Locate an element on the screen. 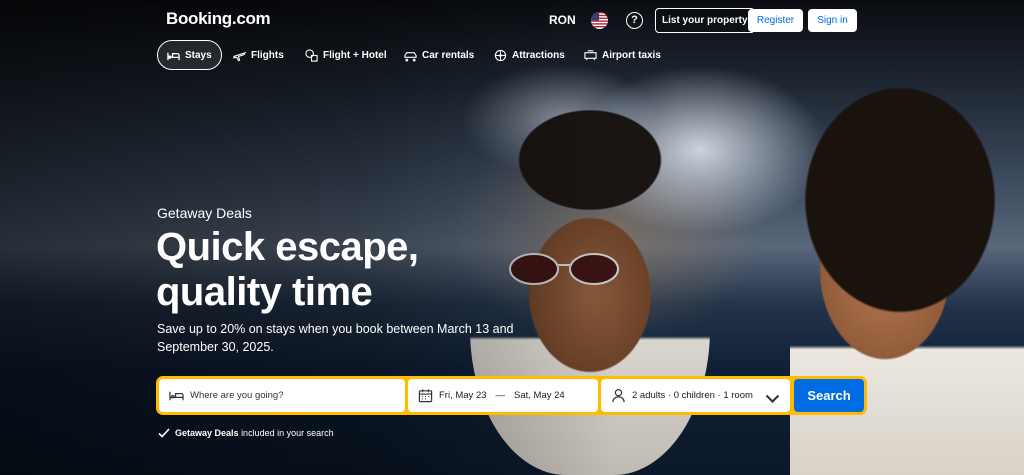 The image size is (1024, 475). tab-label: Stays is located at coordinates (198, 55).